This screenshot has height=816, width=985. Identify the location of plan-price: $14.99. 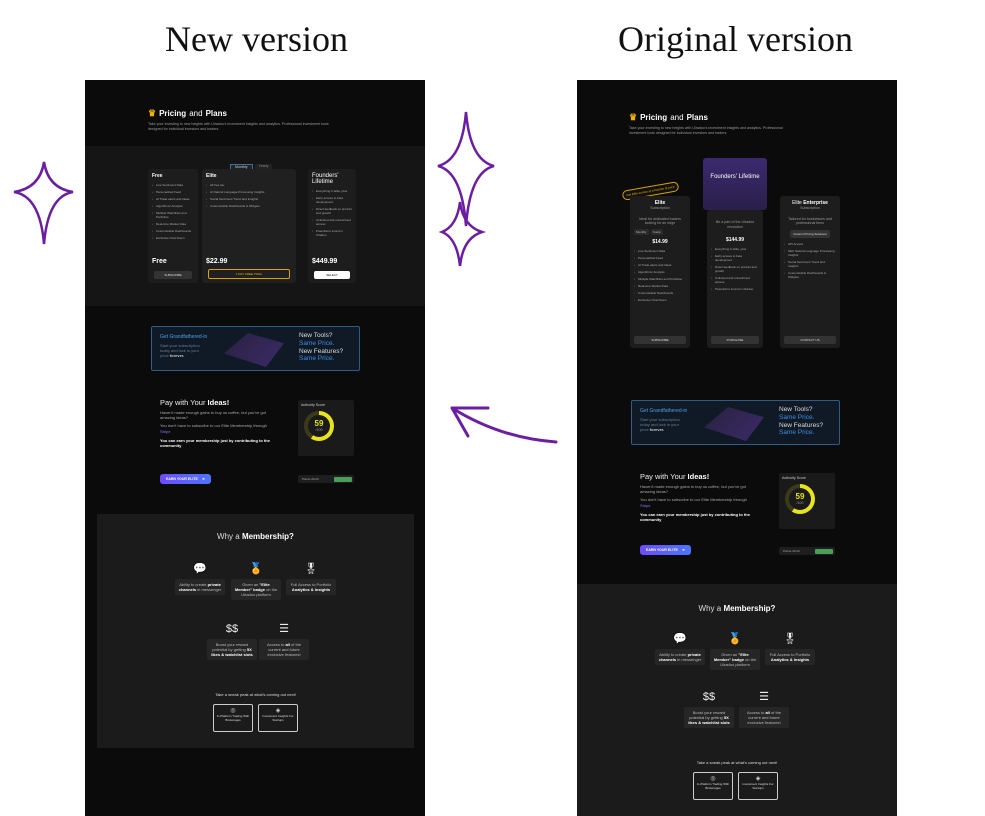
(660, 242).